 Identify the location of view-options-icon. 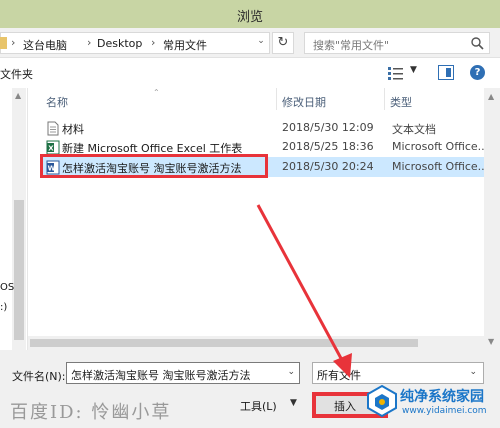
(396, 73).